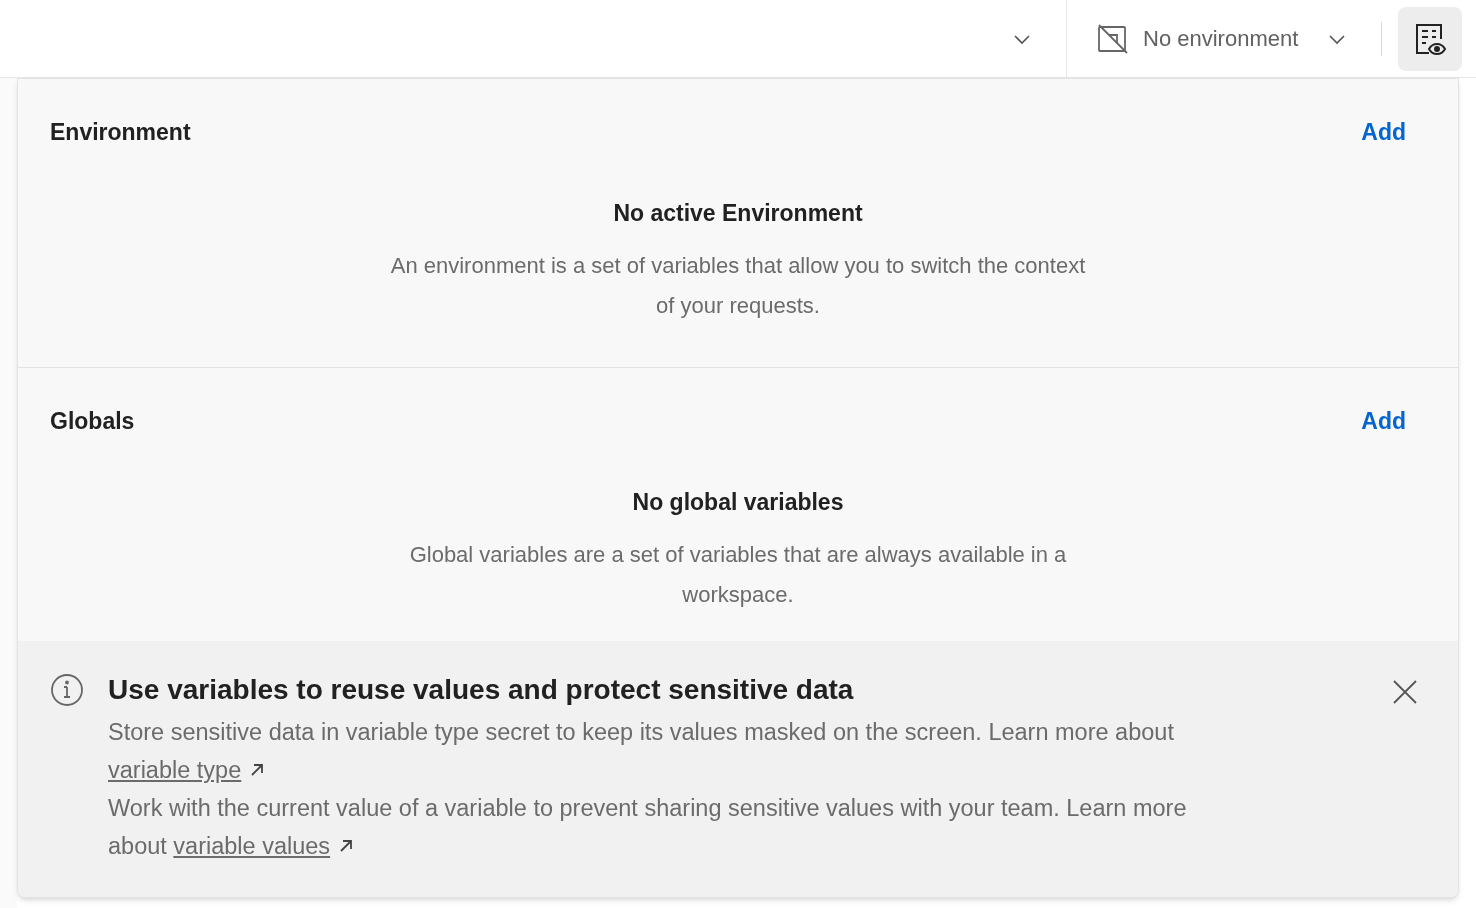 The height and width of the screenshot is (908, 1476). What do you see at coordinates (1222, 38) in the screenshot?
I see `environment-selector: No environment` at bounding box center [1222, 38].